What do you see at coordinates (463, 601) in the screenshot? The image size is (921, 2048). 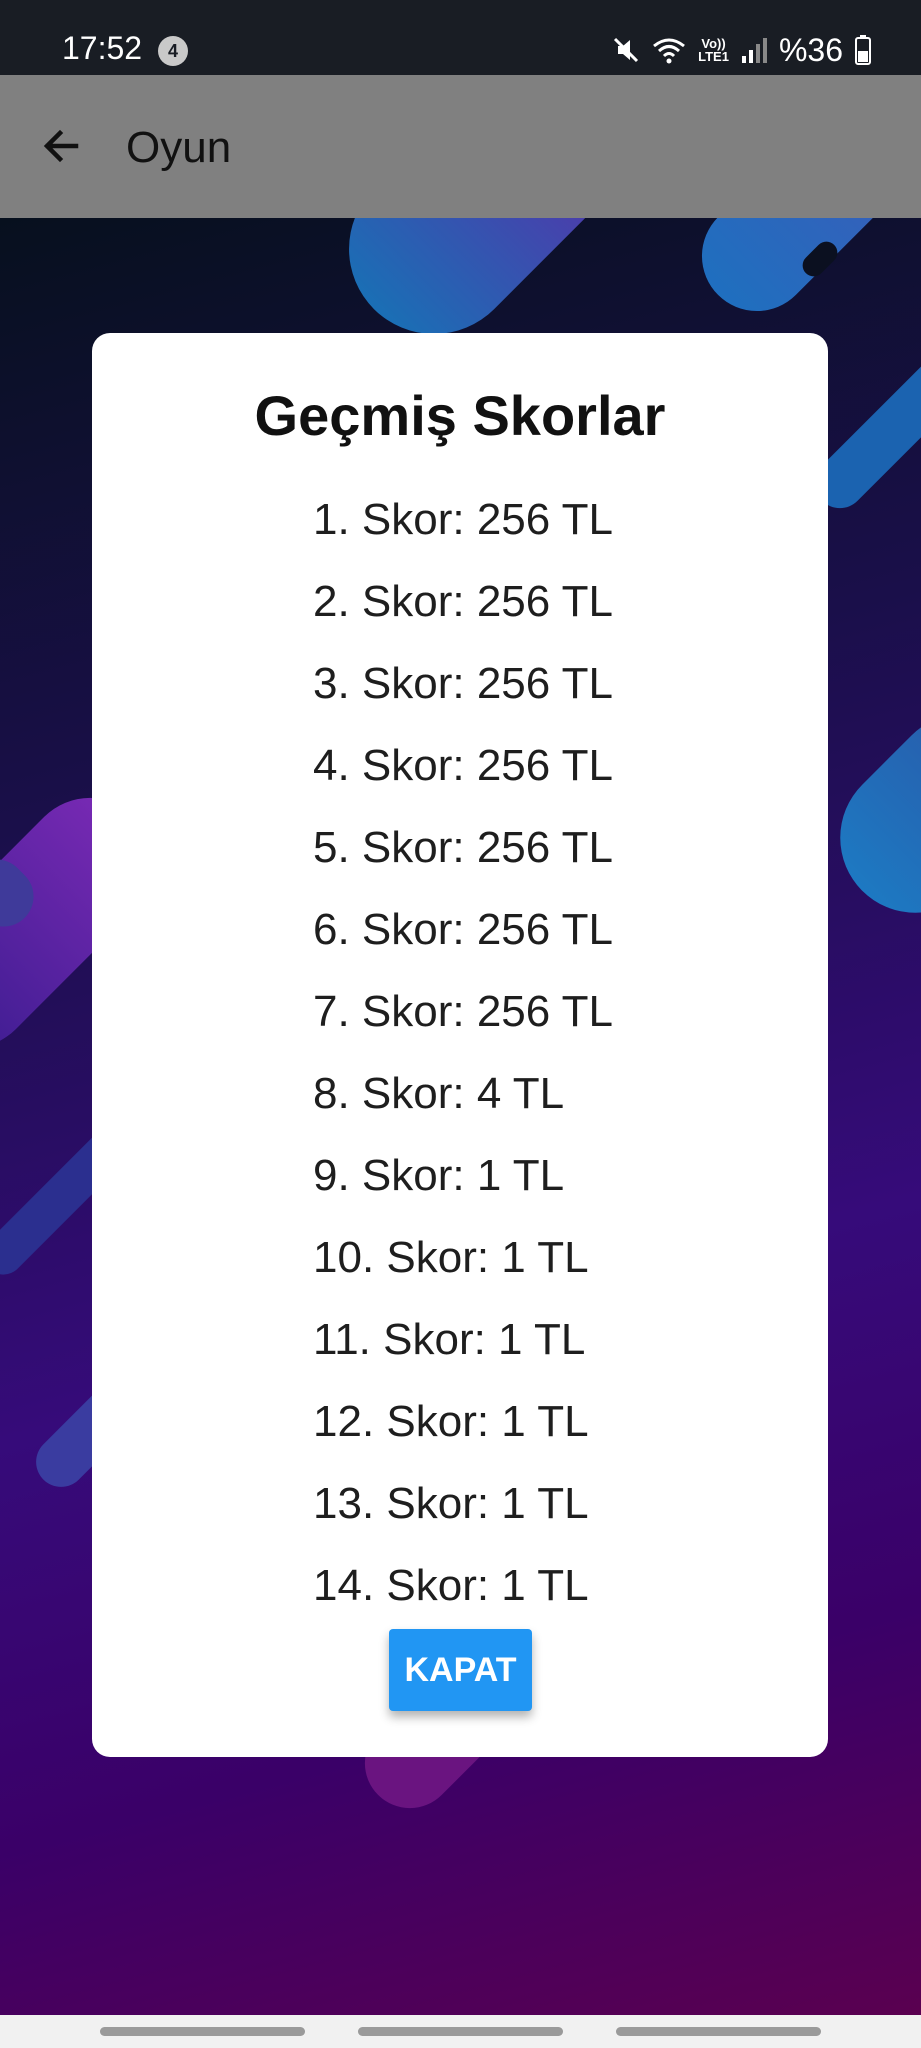 I see `score-item: 2. Skor: 256 TL` at bounding box center [463, 601].